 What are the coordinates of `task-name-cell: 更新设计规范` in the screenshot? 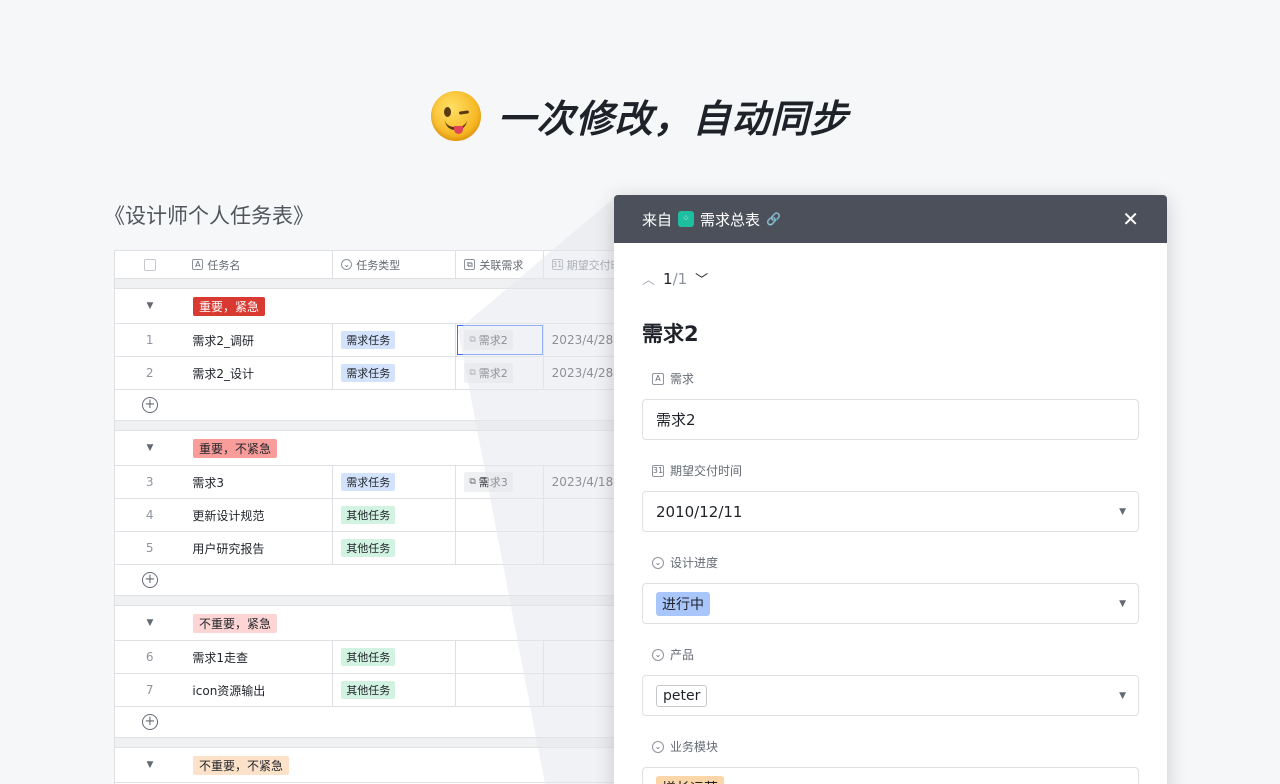 It's located at (259, 515).